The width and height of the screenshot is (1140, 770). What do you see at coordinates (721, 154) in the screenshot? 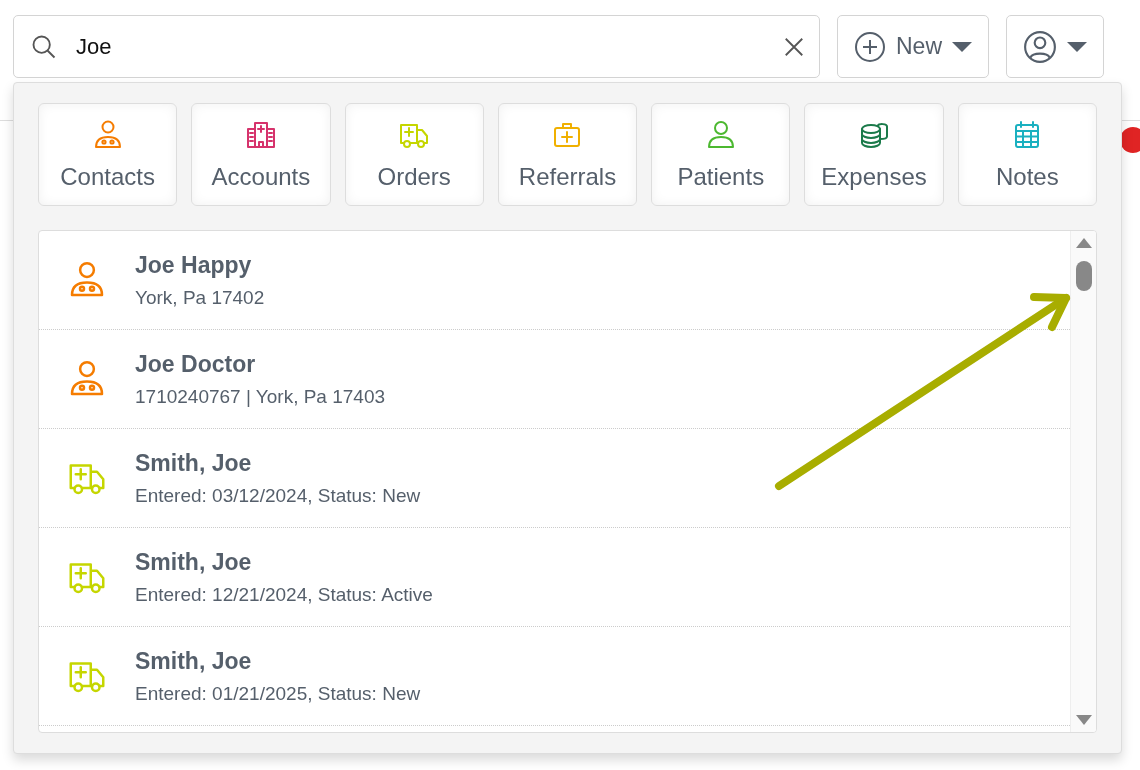
I see `category-tile: Patients` at bounding box center [721, 154].